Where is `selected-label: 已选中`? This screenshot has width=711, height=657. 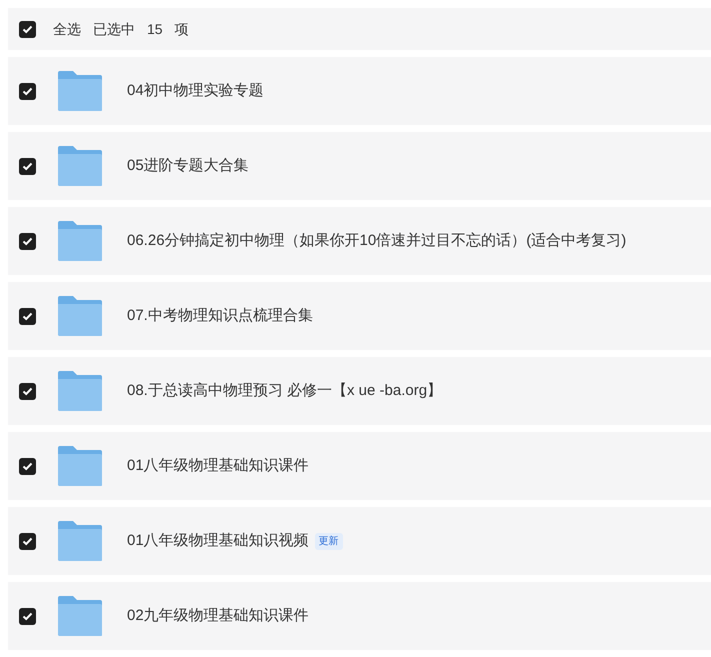 selected-label: 已选中 is located at coordinates (114, 29).